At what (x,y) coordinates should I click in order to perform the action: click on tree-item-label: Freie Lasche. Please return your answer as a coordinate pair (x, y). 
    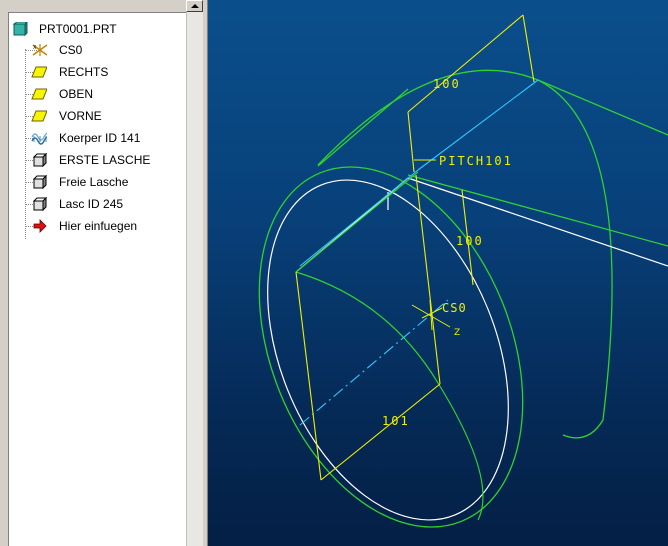
    Looking at the image, I should click on (94, 182).